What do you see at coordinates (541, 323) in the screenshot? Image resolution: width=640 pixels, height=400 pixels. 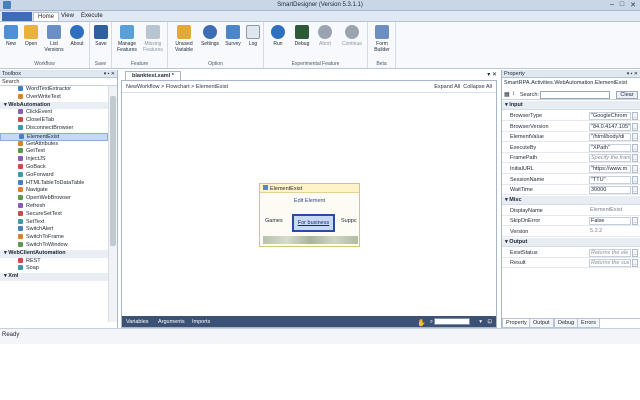 I see `tab-output: Output` at bounding box center [541, 323].